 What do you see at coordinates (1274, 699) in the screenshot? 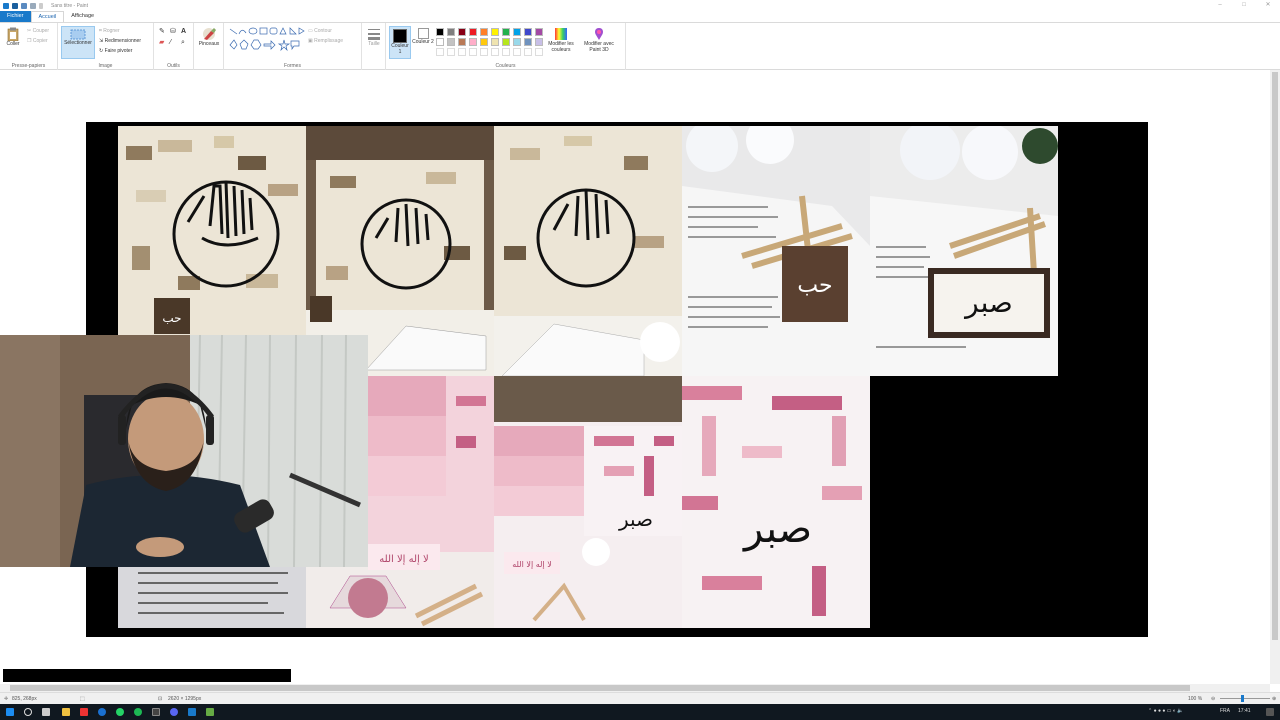
I see `zoom-in-icon: ⊕` at bounding box center [1274, 699].